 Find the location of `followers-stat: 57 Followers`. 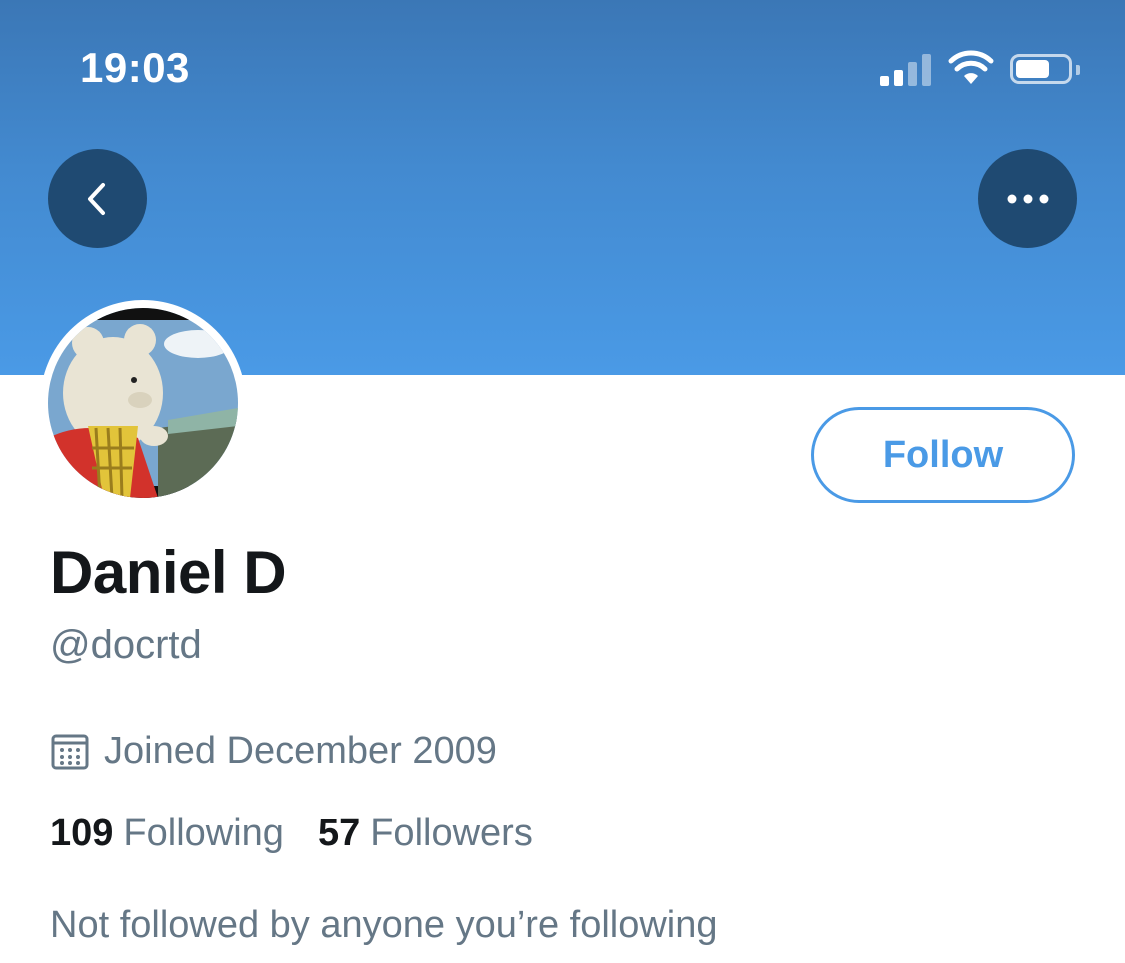

followers-stat: 57 Followers is located at coordinates (425, 833).